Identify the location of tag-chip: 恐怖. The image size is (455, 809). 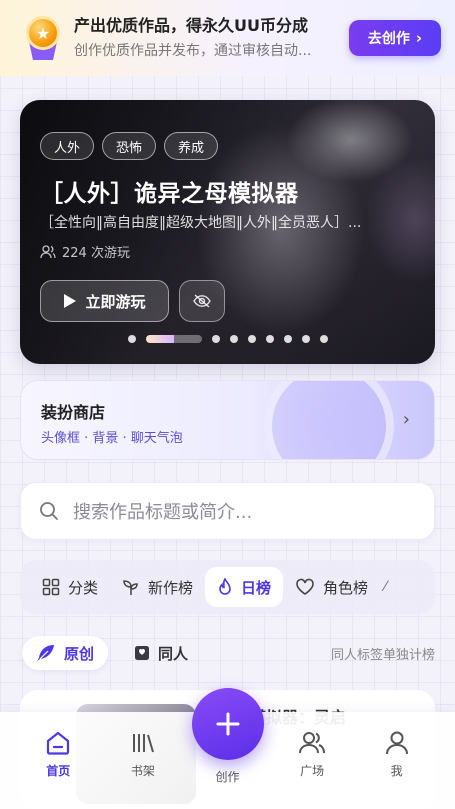
(129, 146).